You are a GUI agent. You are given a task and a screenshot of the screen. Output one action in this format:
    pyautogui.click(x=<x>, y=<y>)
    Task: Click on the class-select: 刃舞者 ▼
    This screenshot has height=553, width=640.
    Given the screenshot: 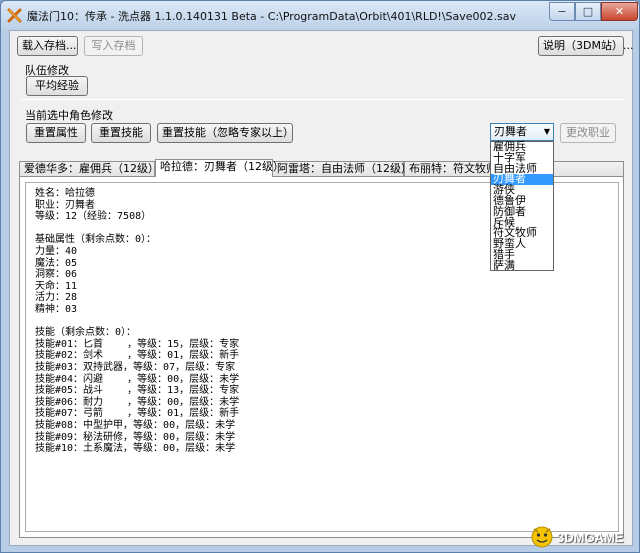 What is the action you would take?
    pyautogui.click(x=522, y=132)
    